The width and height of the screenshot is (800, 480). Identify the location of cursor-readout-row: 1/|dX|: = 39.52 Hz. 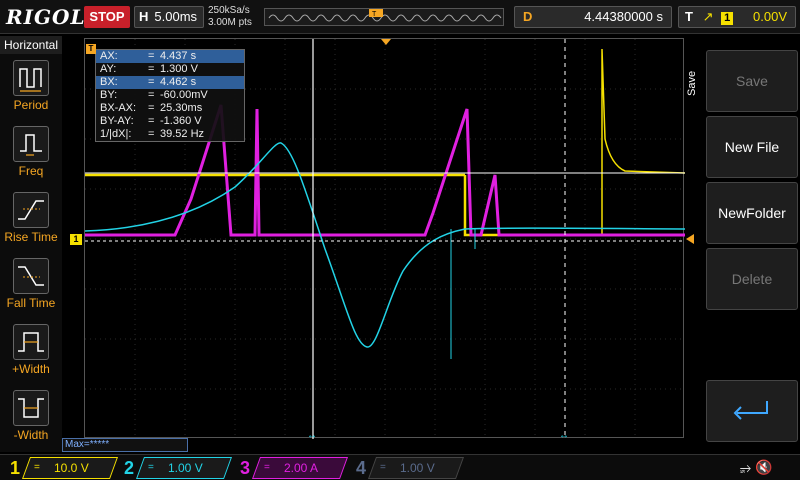
(170, 134).